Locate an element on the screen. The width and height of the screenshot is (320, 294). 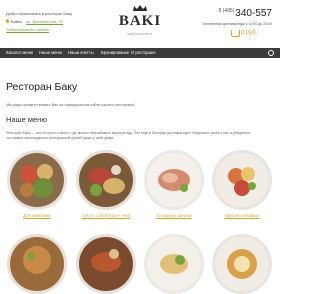
search-icon is located at coordinates (271, 53).